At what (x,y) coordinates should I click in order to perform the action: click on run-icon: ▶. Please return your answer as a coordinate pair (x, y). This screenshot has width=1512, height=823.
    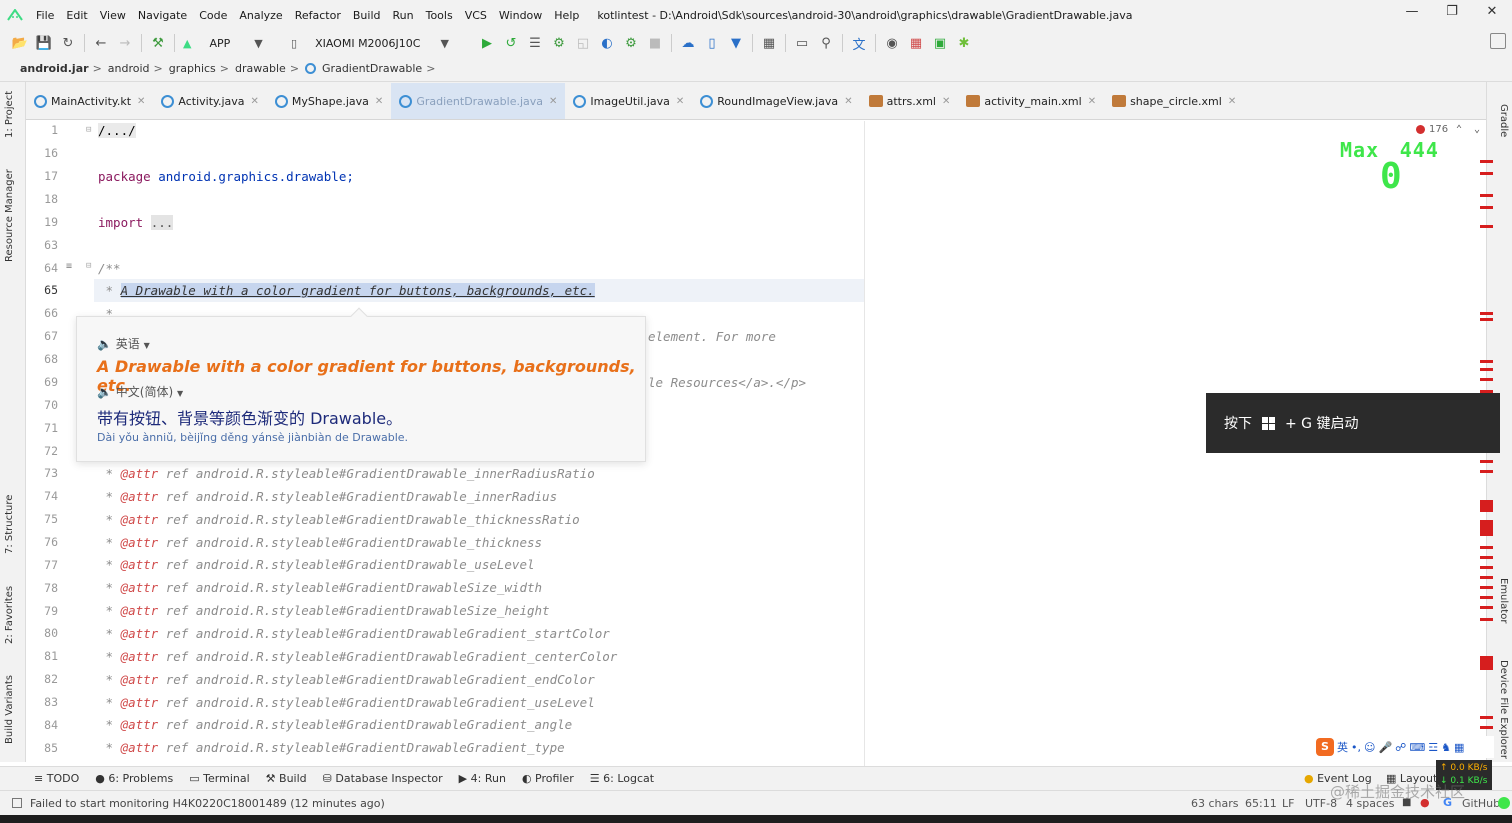
    Looking at the image, I should click on (487, 43).